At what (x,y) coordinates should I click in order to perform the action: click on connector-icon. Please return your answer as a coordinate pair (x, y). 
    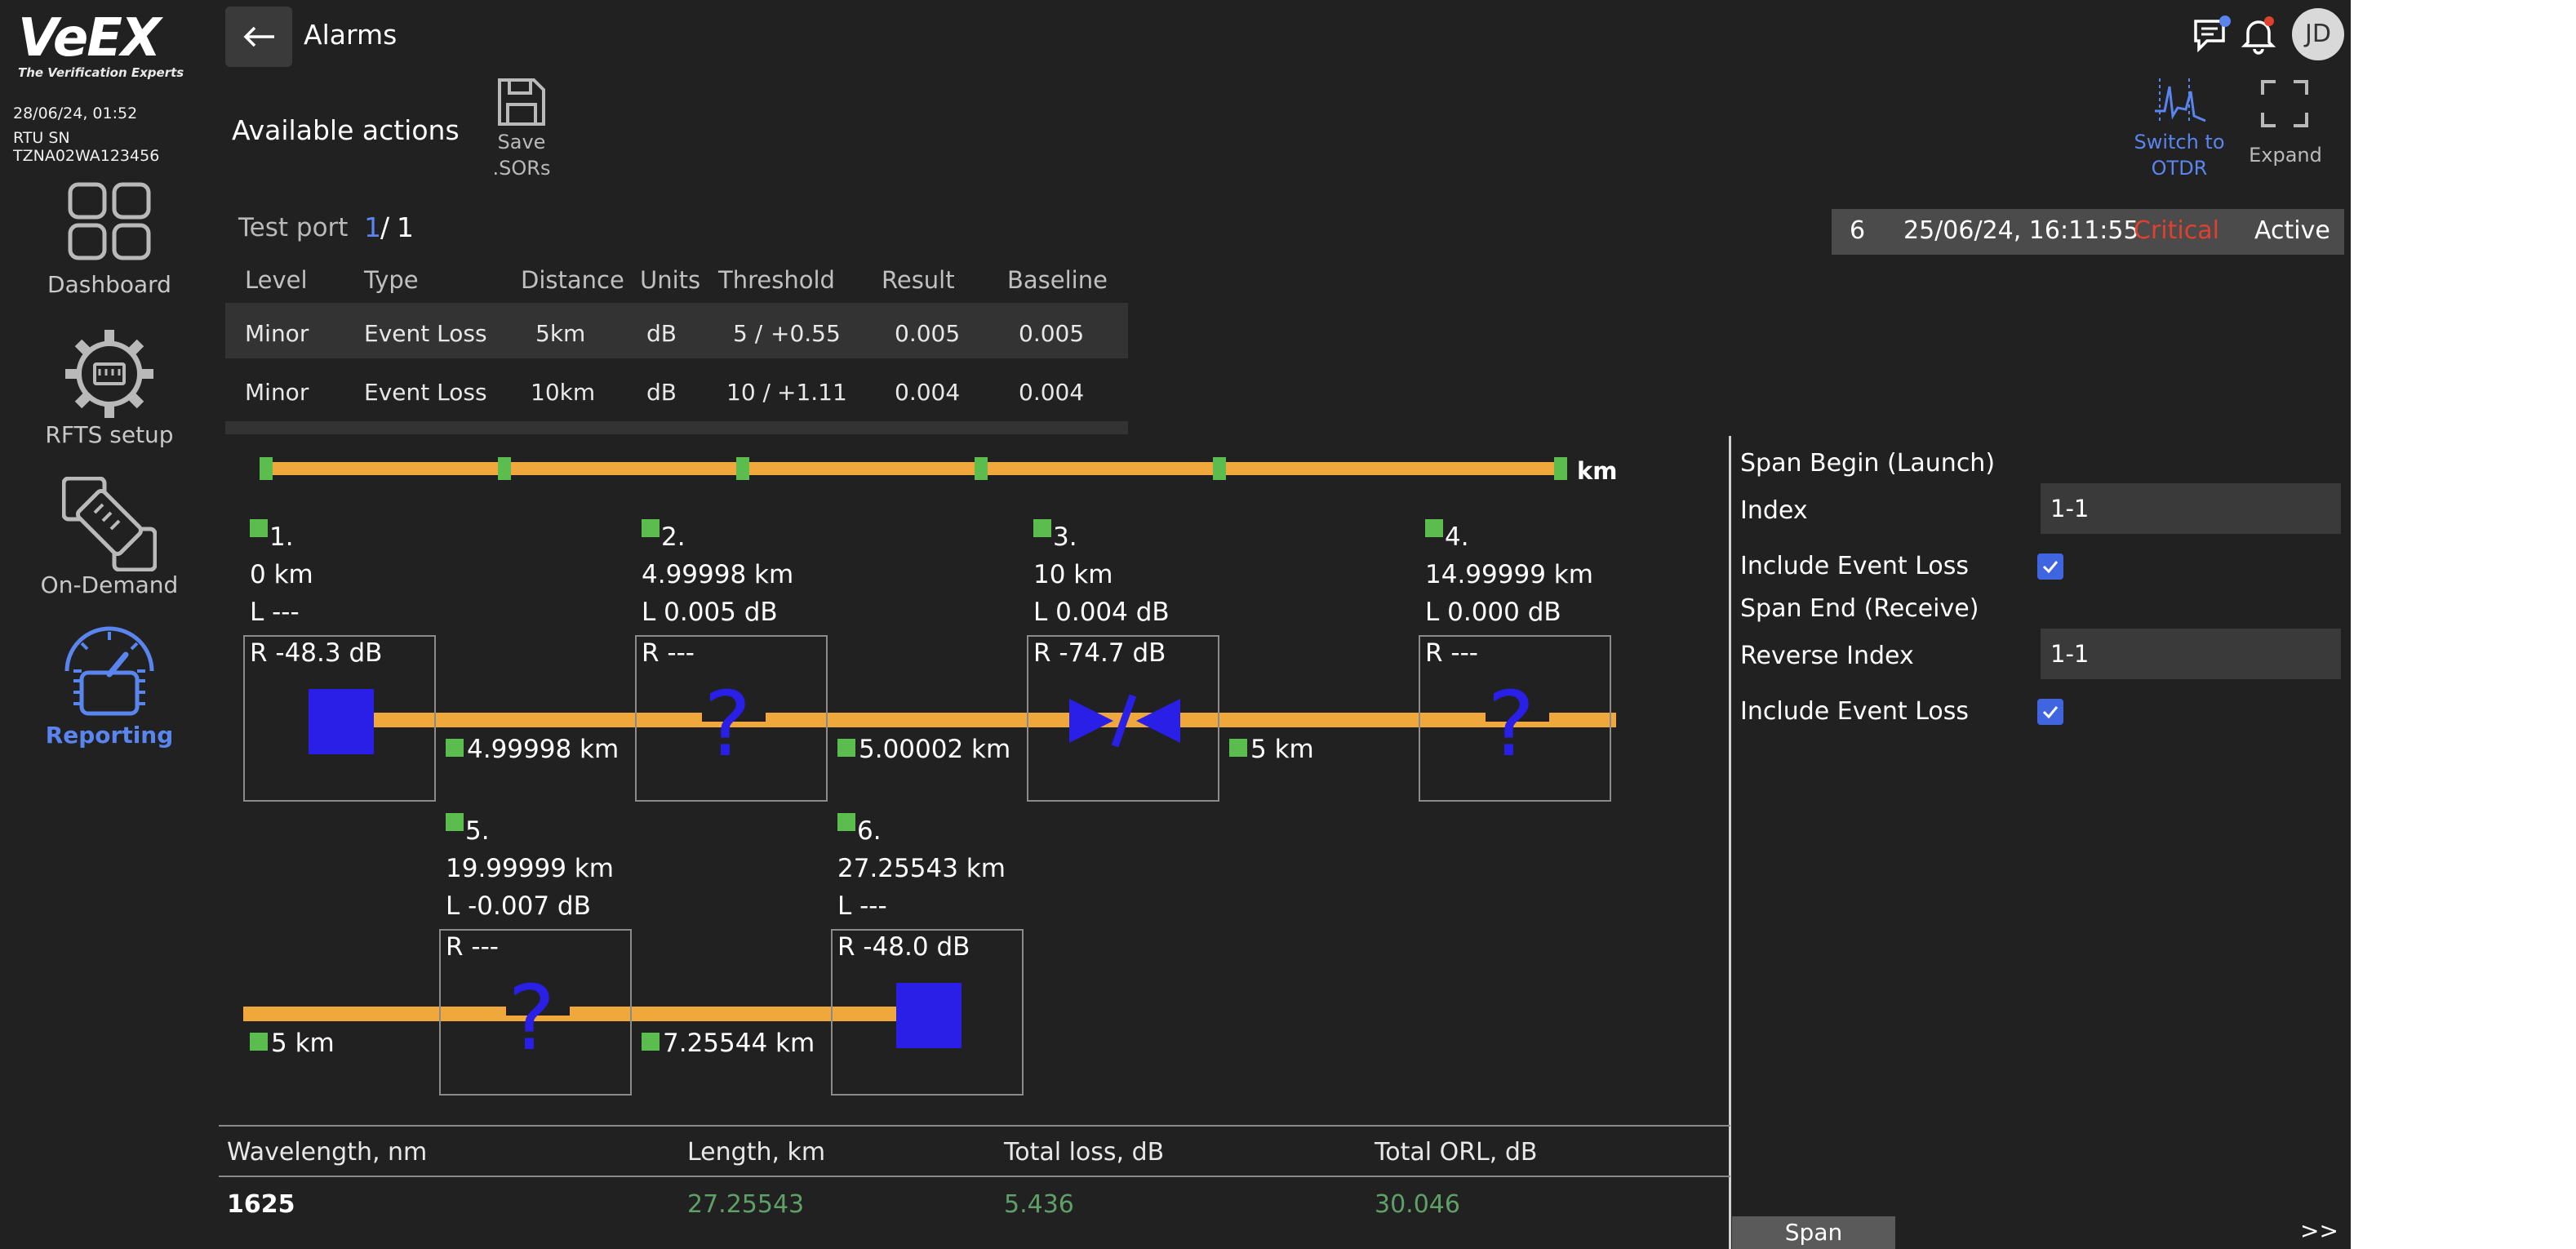
    Looking at the image, I should click on (1124, 721).